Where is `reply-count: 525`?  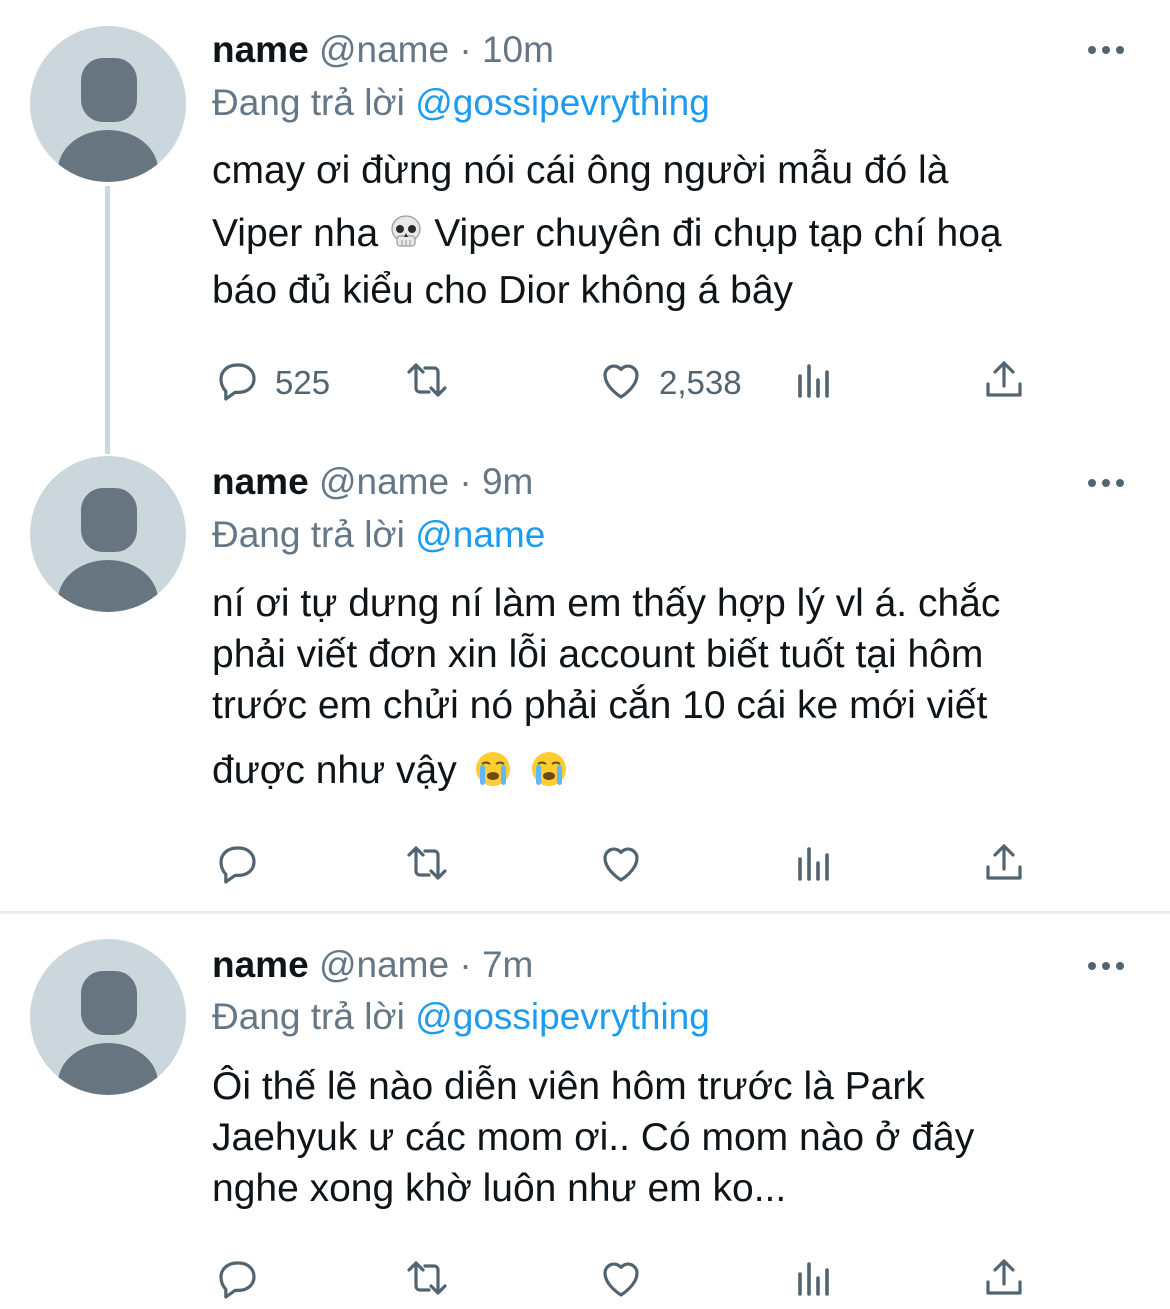
reply-count: 525 is located at coordinates (303, 382).